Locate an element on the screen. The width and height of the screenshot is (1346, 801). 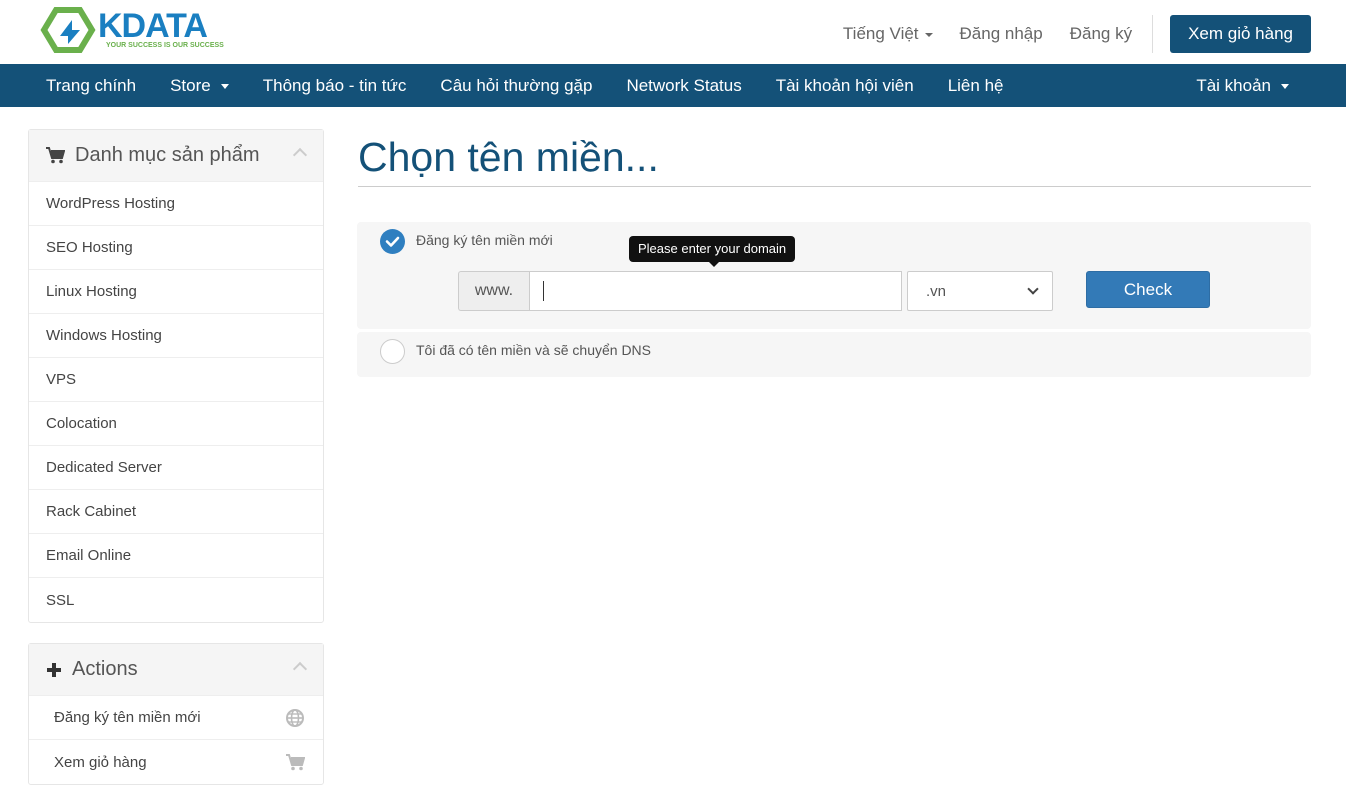
action-register-domain: Đăng ký tên miền mới is located at coordinates (176, 718).